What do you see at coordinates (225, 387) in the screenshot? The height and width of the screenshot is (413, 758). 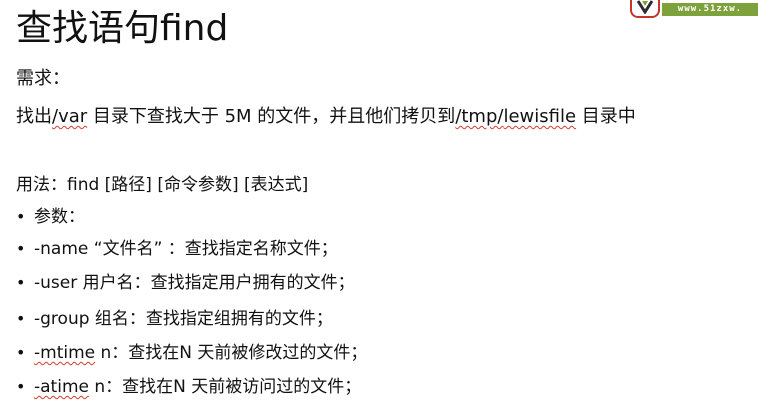 I see `bullet-text: n：查找在N 天前被访问过的文件；` at bounding box center [225, 387].